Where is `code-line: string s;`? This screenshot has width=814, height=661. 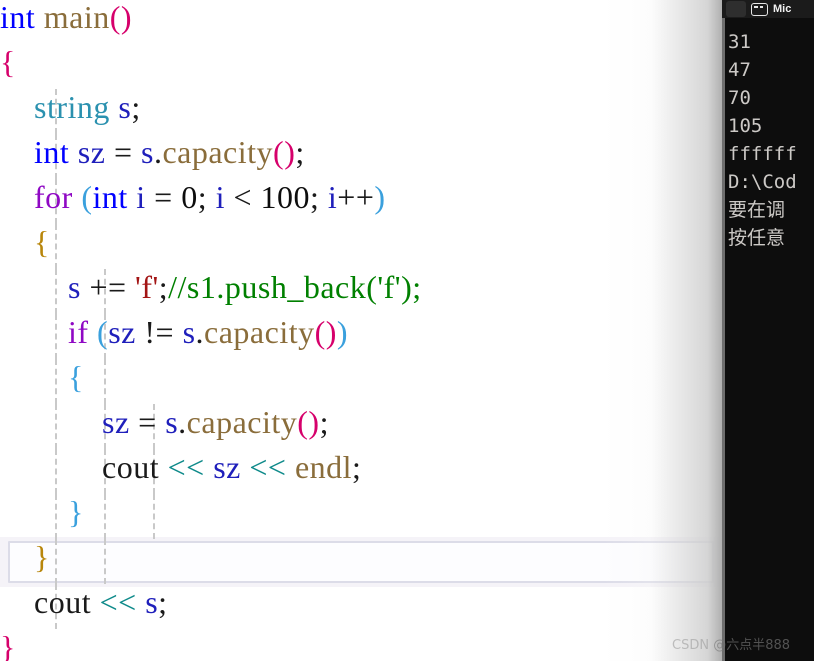
code-line: string s; is located at coordinates (361, 107).